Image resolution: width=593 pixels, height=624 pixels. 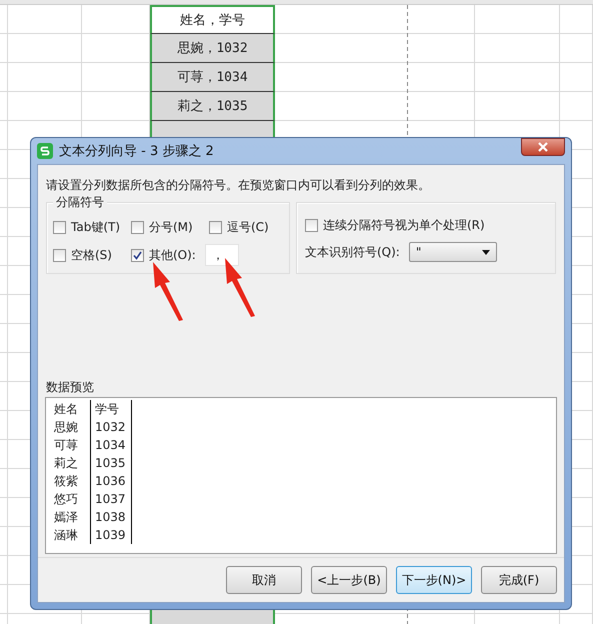 I want to click on group-title: 分隔符号, so click(x=80, y=202).